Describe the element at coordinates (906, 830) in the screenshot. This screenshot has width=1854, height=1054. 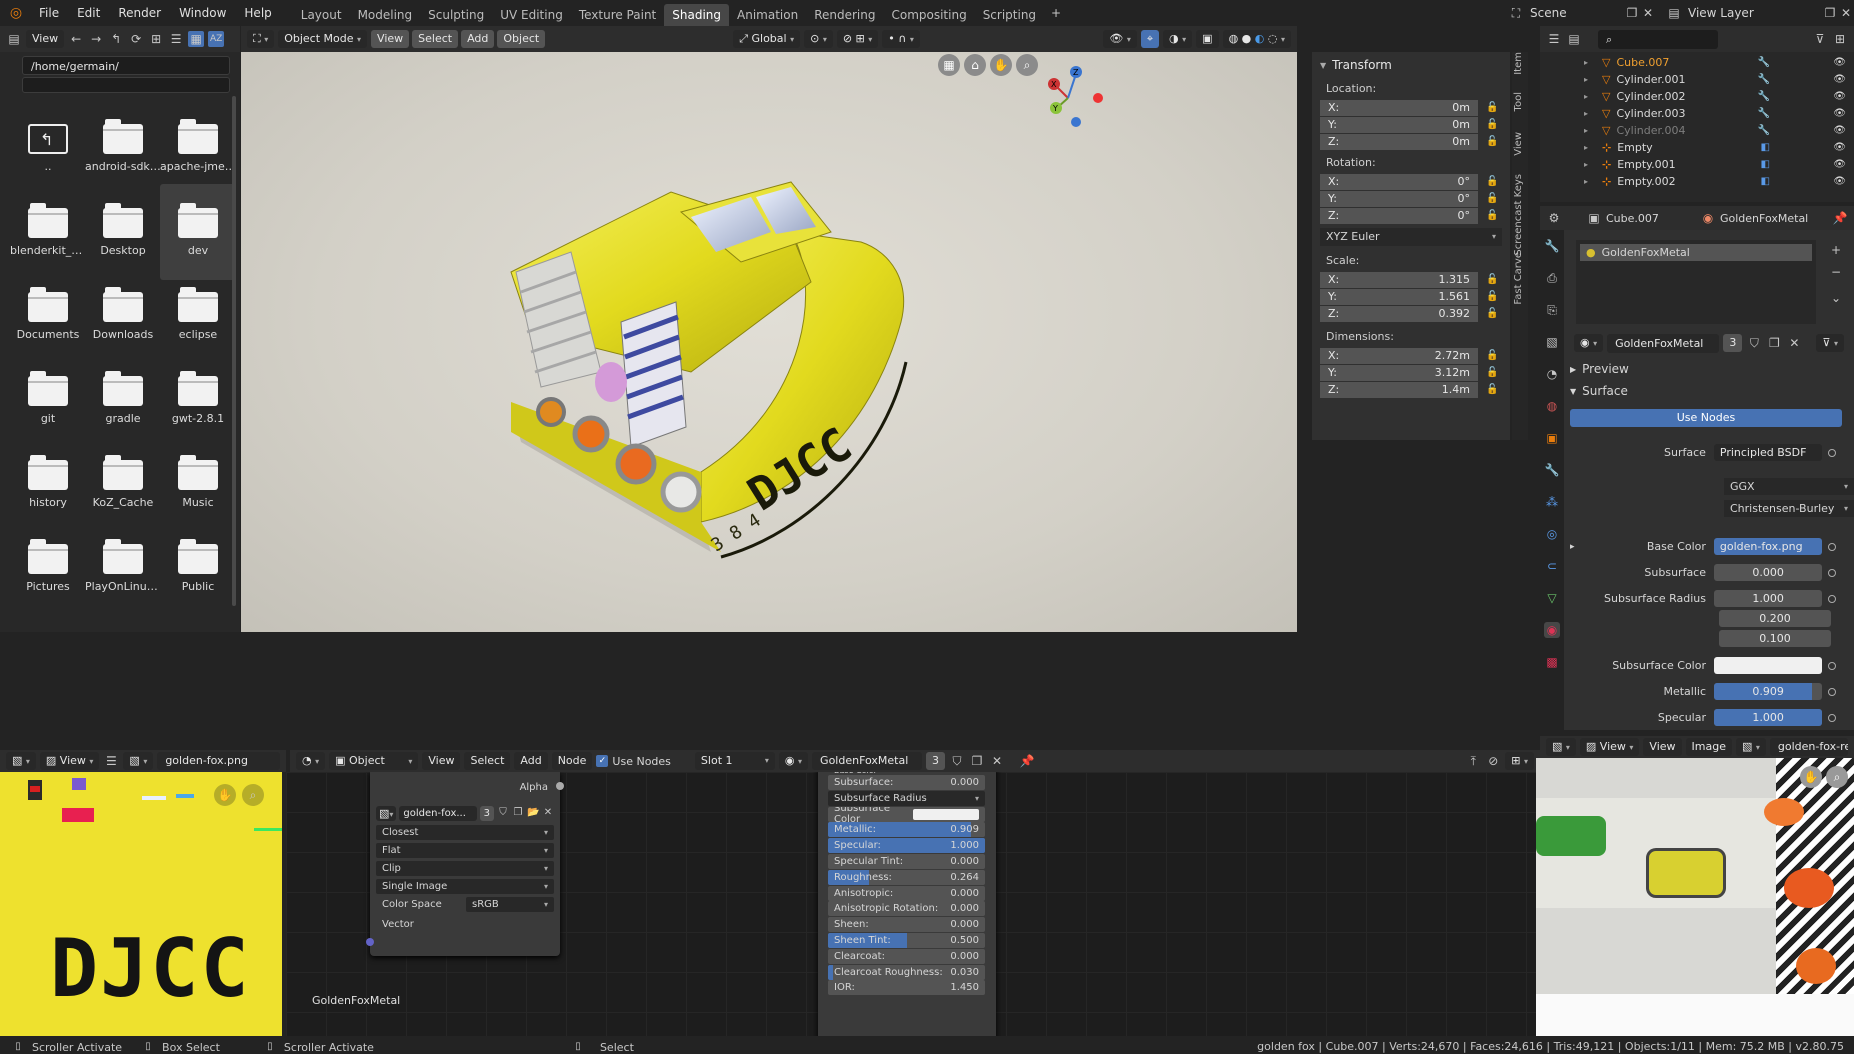
I see `bsdf-input-row: Metallic: 0.909` at that location.